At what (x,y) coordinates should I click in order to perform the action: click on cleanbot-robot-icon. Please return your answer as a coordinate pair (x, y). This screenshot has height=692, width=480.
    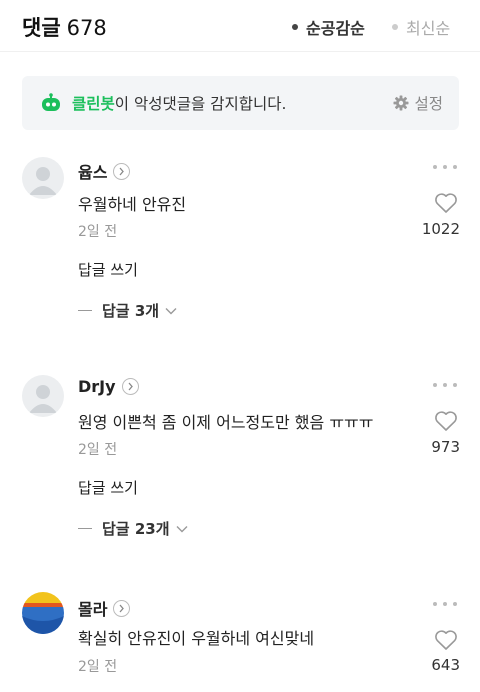
    Looking at the image, I should click on (51, 102).